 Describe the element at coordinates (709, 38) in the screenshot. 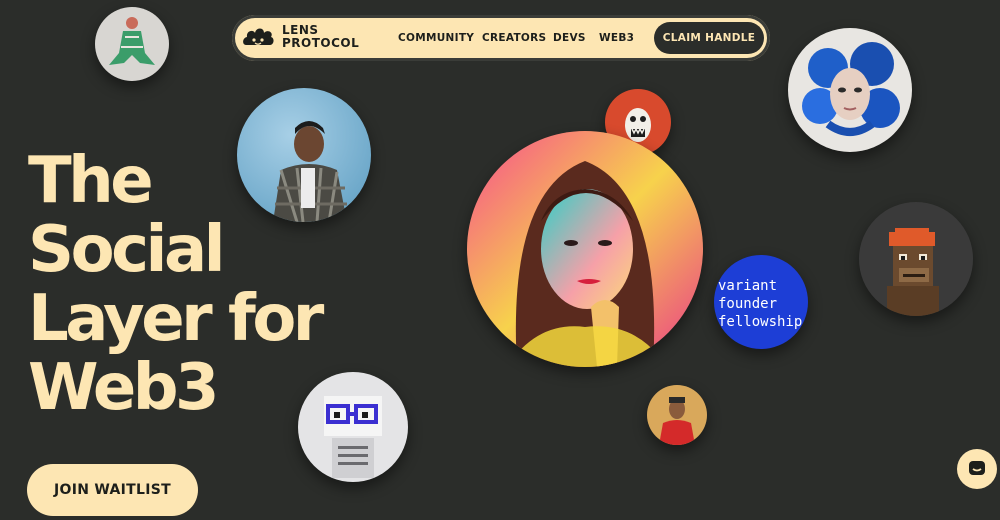

I see `claim-handle-button: CLAIM HANDLE` at that location.